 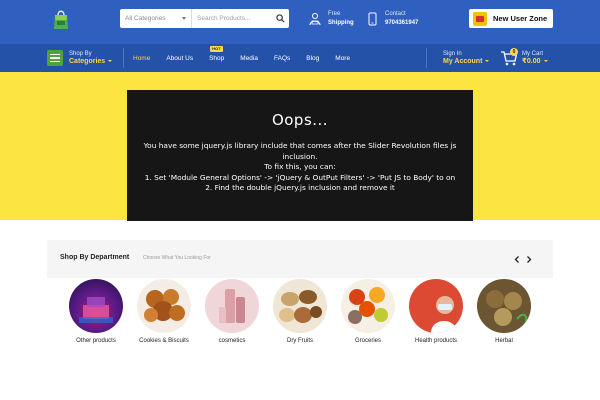 What do you see at coordinates (61, 19) in the screenshot?
I see `shopping-bag-logo-icon` at bounding box center [61, 19].